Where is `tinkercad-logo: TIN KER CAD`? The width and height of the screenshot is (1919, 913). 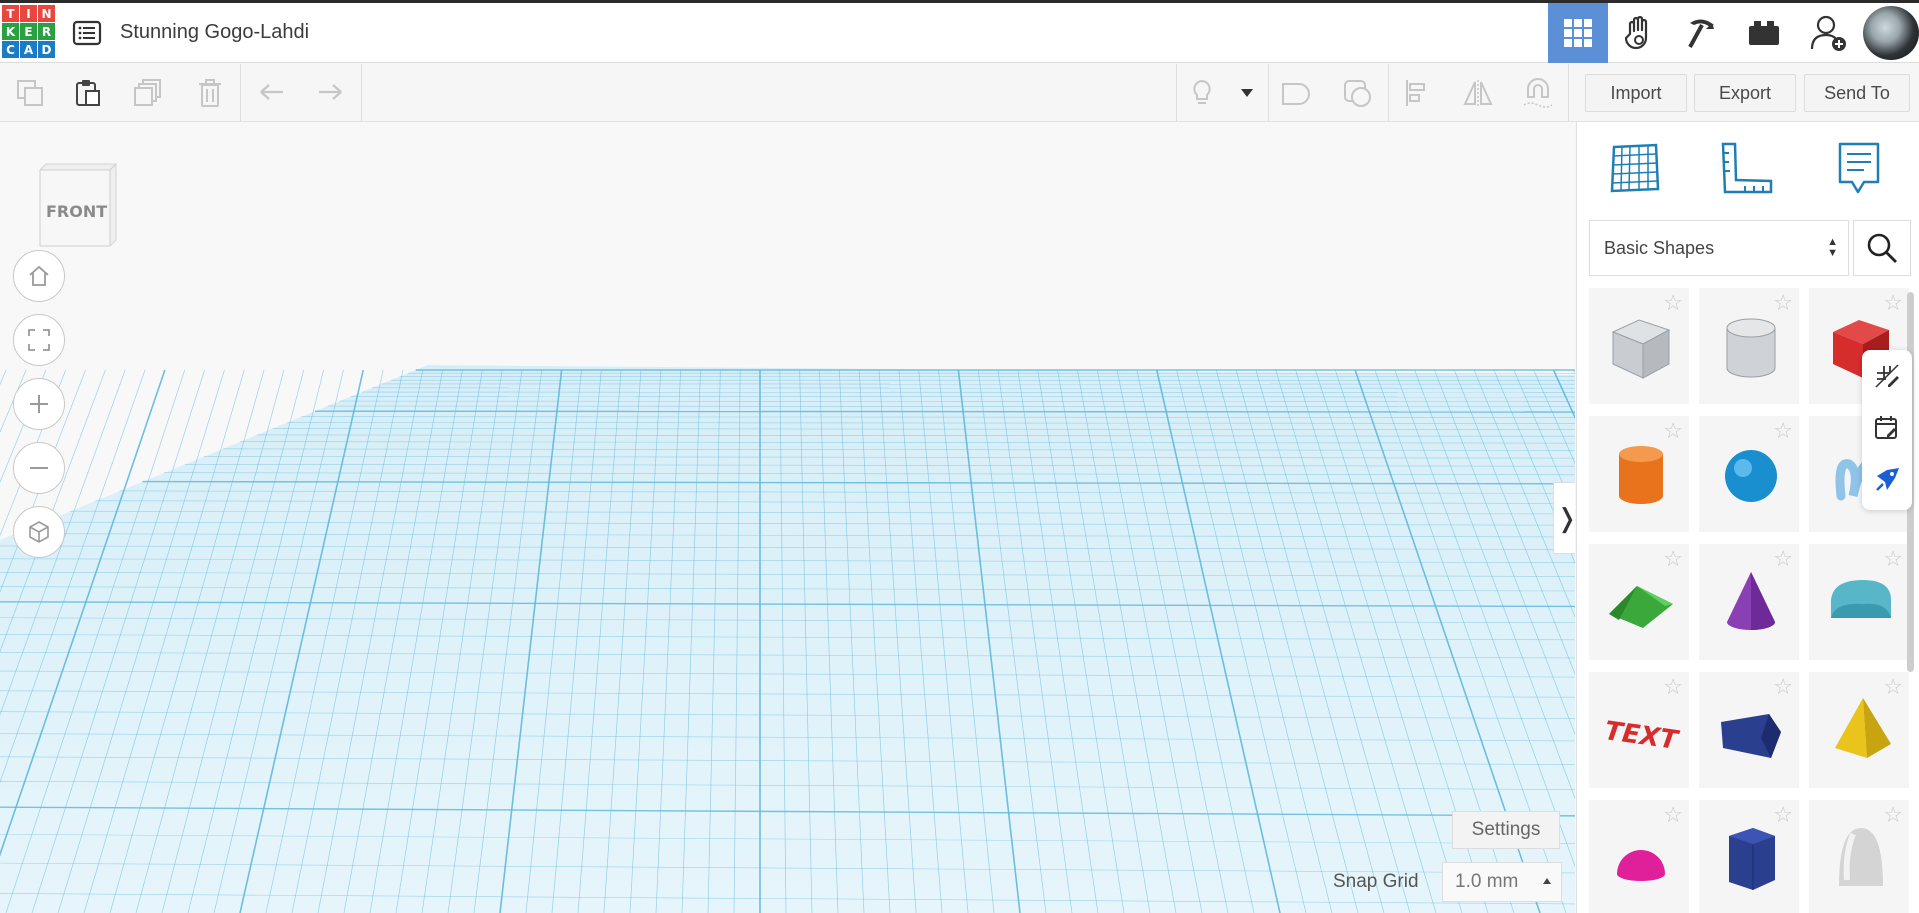
tinkercad-logo: TIN KER CAD is located at coordinates (29, 32).